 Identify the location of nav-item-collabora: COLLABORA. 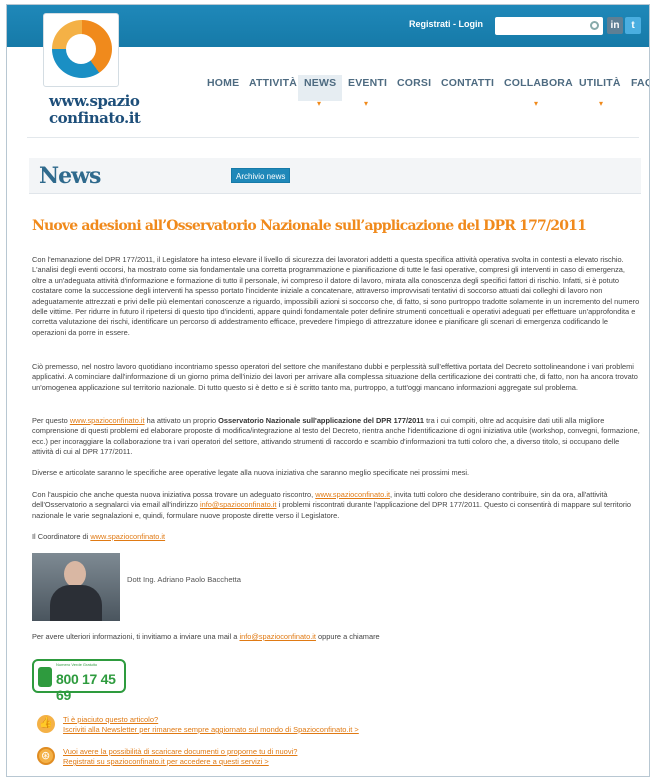
(538, 83).